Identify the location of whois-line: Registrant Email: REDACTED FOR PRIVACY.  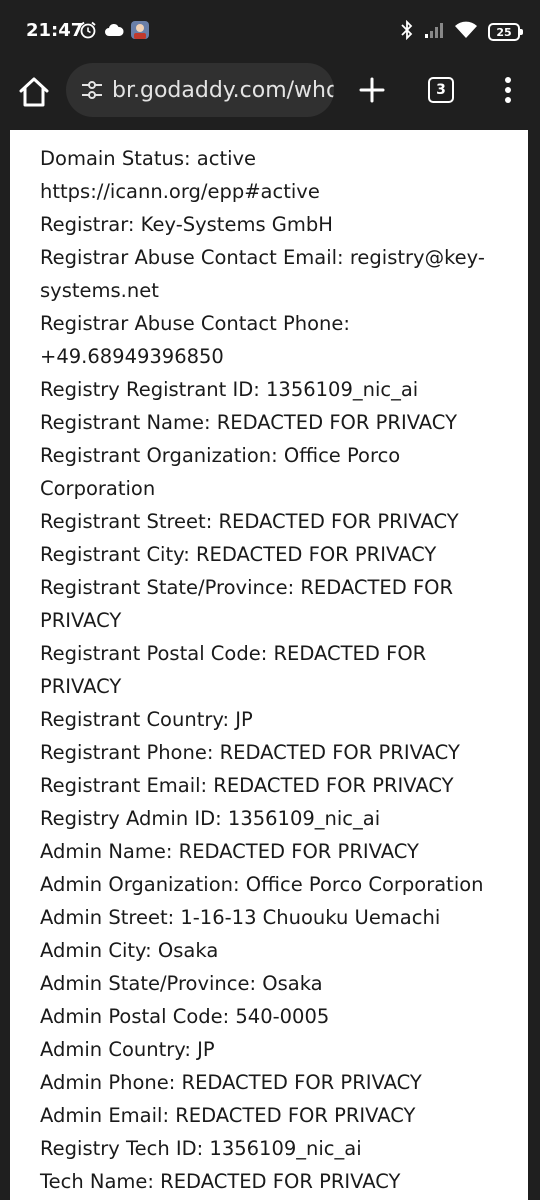
(247, 785).